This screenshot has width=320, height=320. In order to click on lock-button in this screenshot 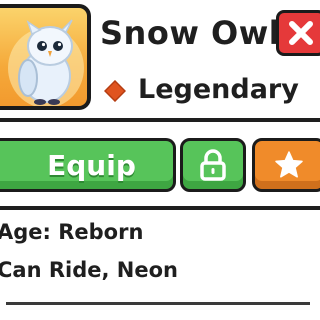, I will do `click(213, 165)`.